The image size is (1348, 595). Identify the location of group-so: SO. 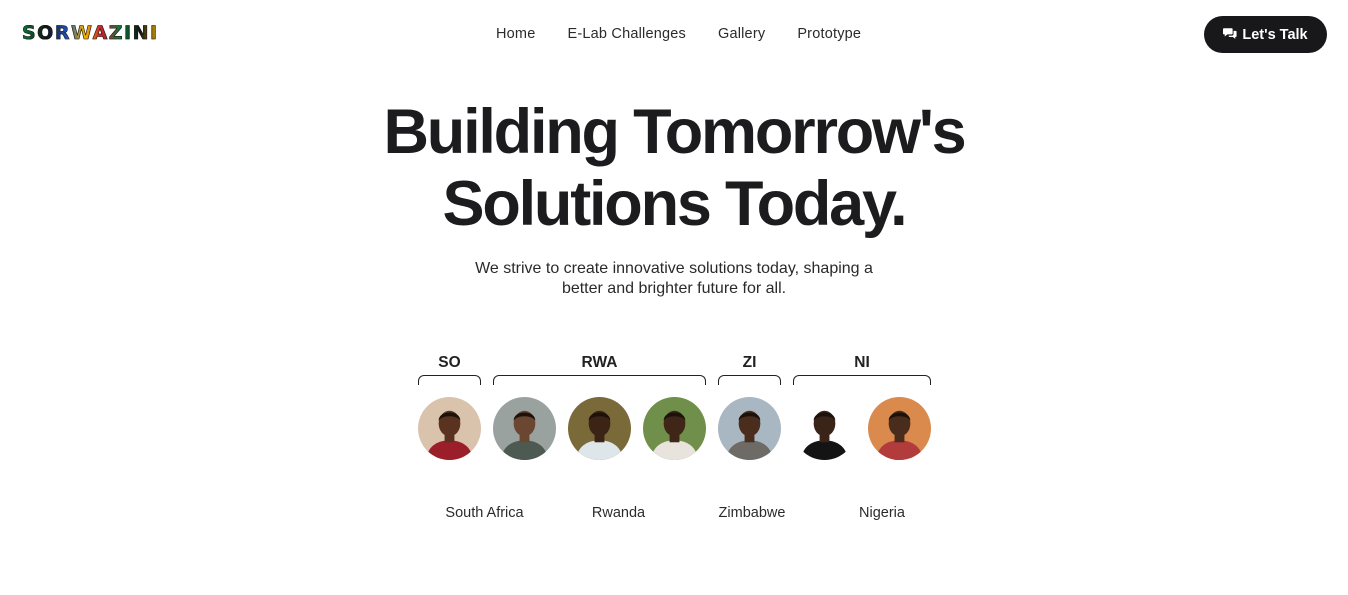
(449, 369).